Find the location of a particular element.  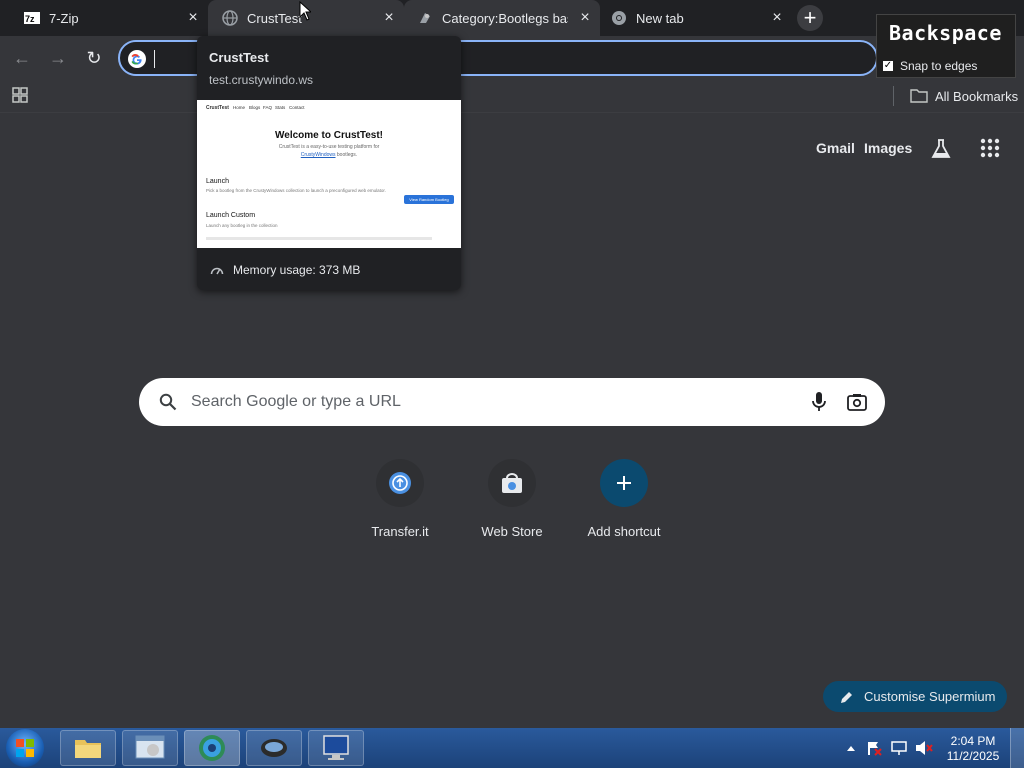

camera-search-icon is located at coordinates (857, 402).